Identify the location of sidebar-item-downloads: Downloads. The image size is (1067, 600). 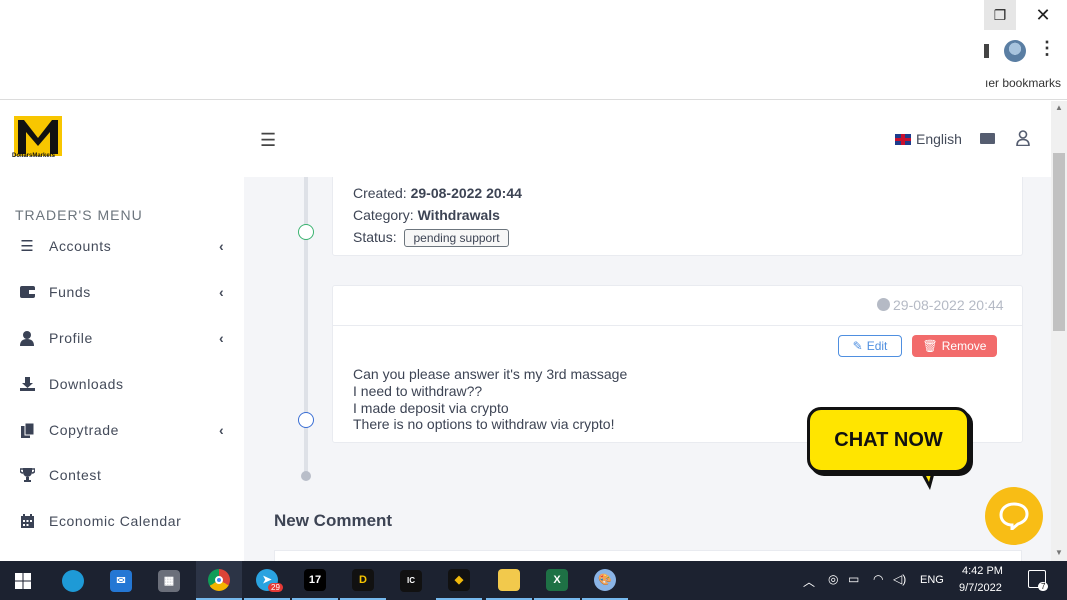
(122, 384).